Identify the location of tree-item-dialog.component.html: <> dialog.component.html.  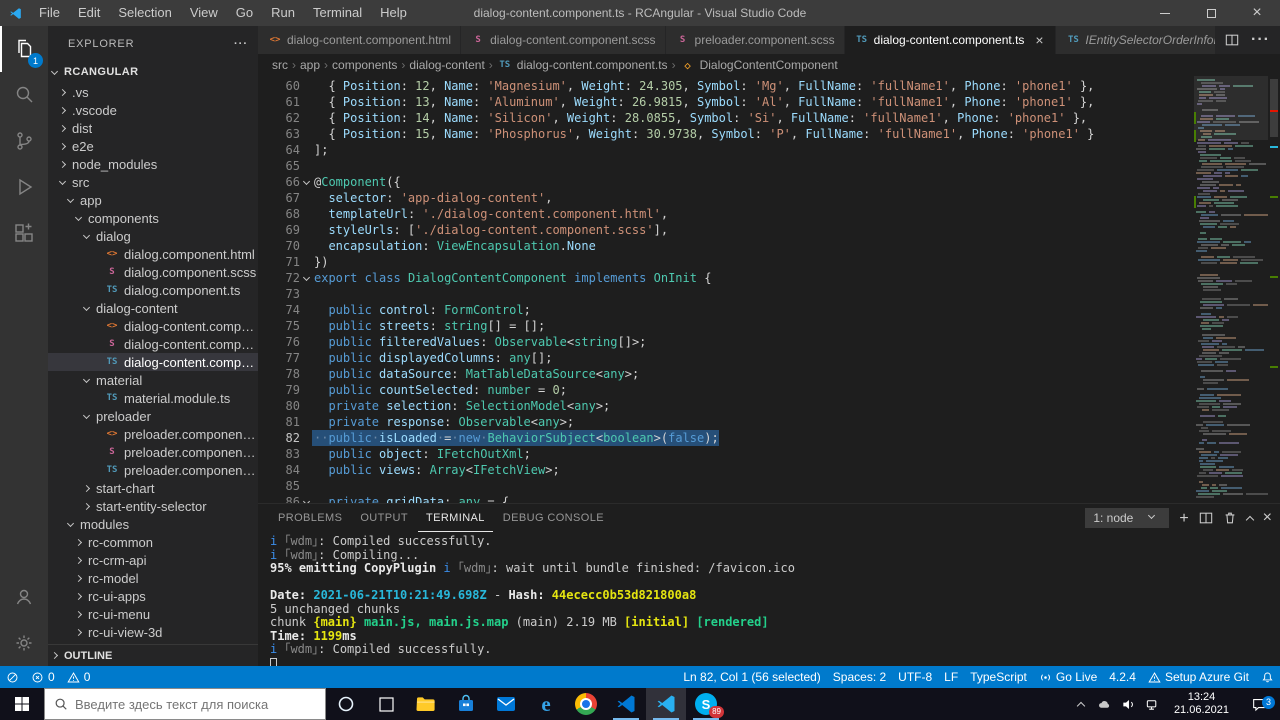
(153, 254).